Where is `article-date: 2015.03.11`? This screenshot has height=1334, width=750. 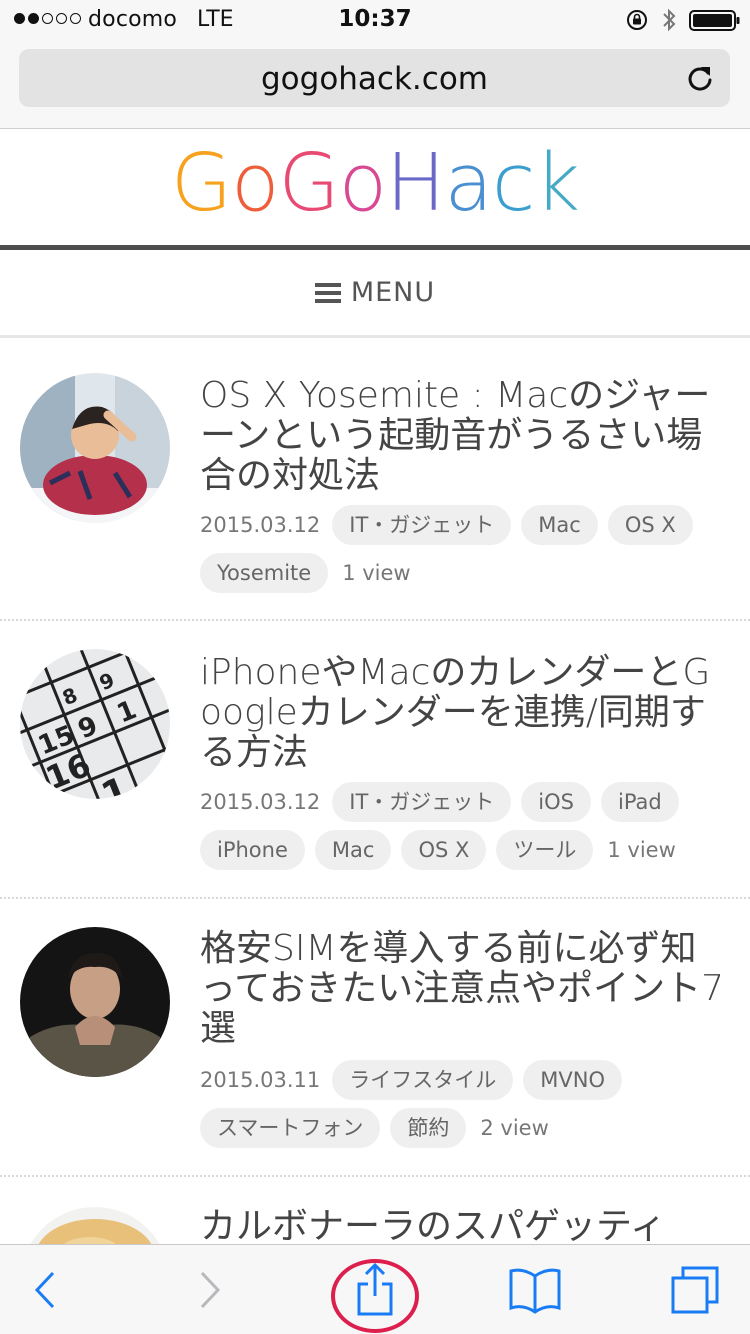 article-date: 2015.03.11 is located at coordinates (260, 1080).